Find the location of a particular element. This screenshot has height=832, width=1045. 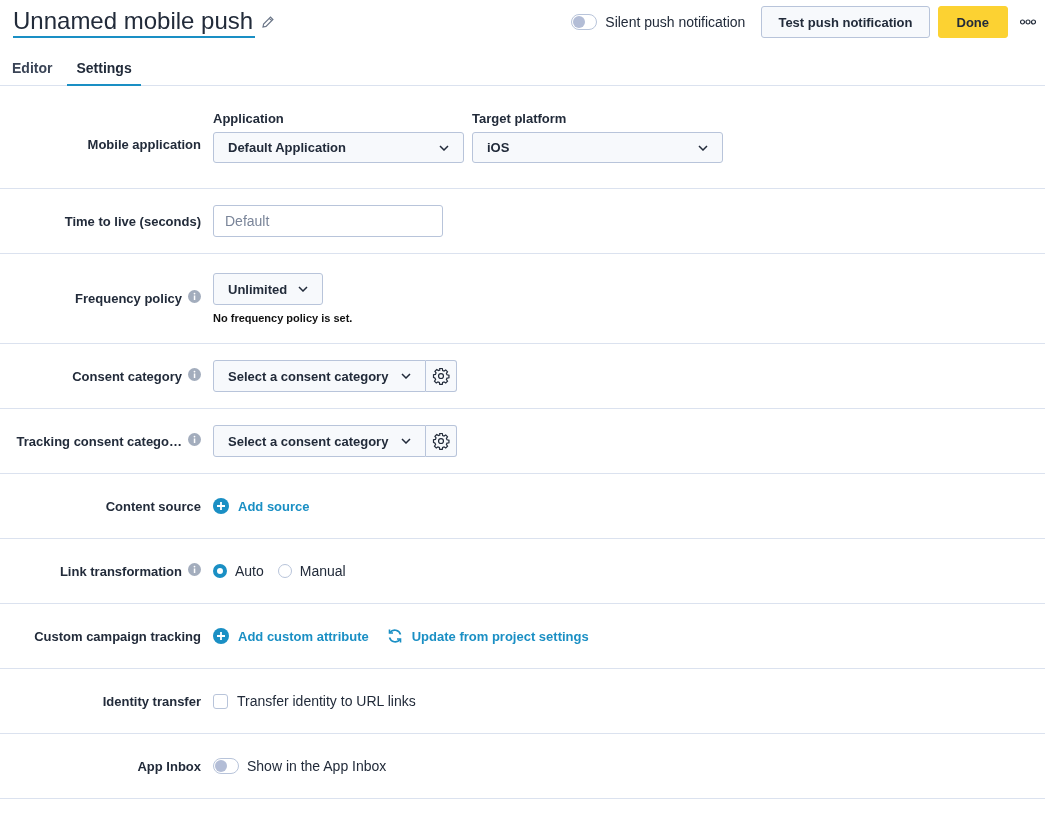

row-label: Content source is located at coordinates (153, 506).